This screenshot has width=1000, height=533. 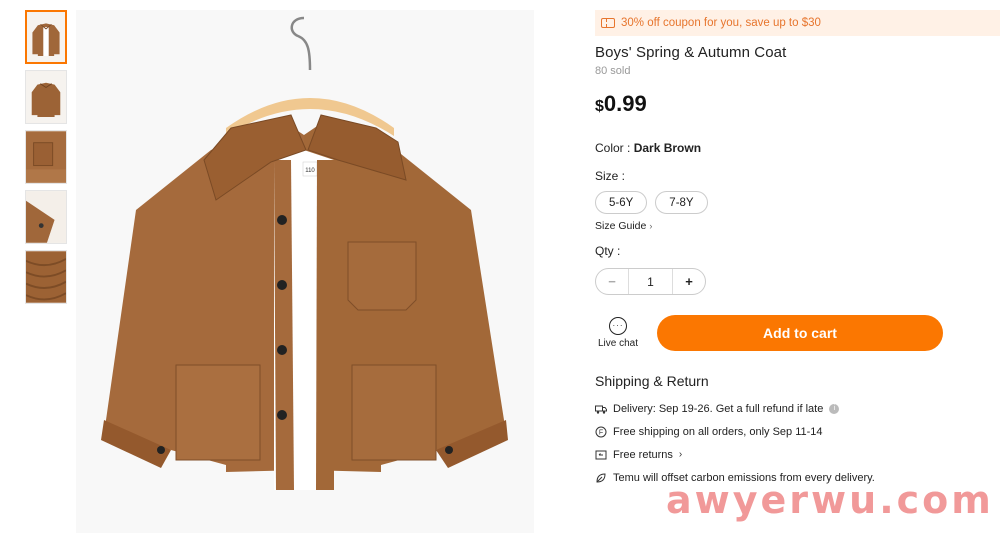 I want to click on color-label: Color :, so click(x=614, y=148).